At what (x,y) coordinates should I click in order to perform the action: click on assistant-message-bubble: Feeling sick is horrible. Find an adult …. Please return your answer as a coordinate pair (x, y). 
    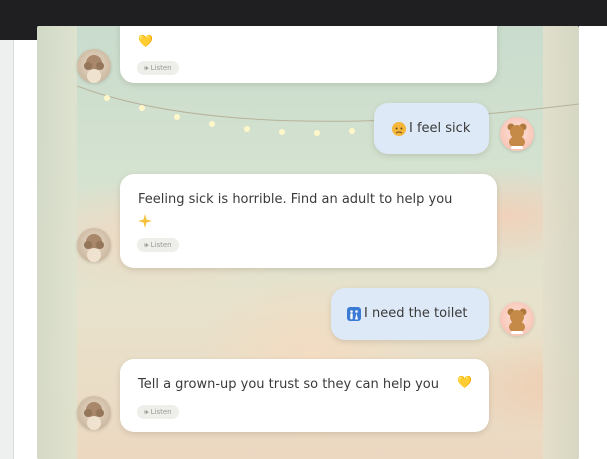
    Looking at the image, I should click on (308, 221).